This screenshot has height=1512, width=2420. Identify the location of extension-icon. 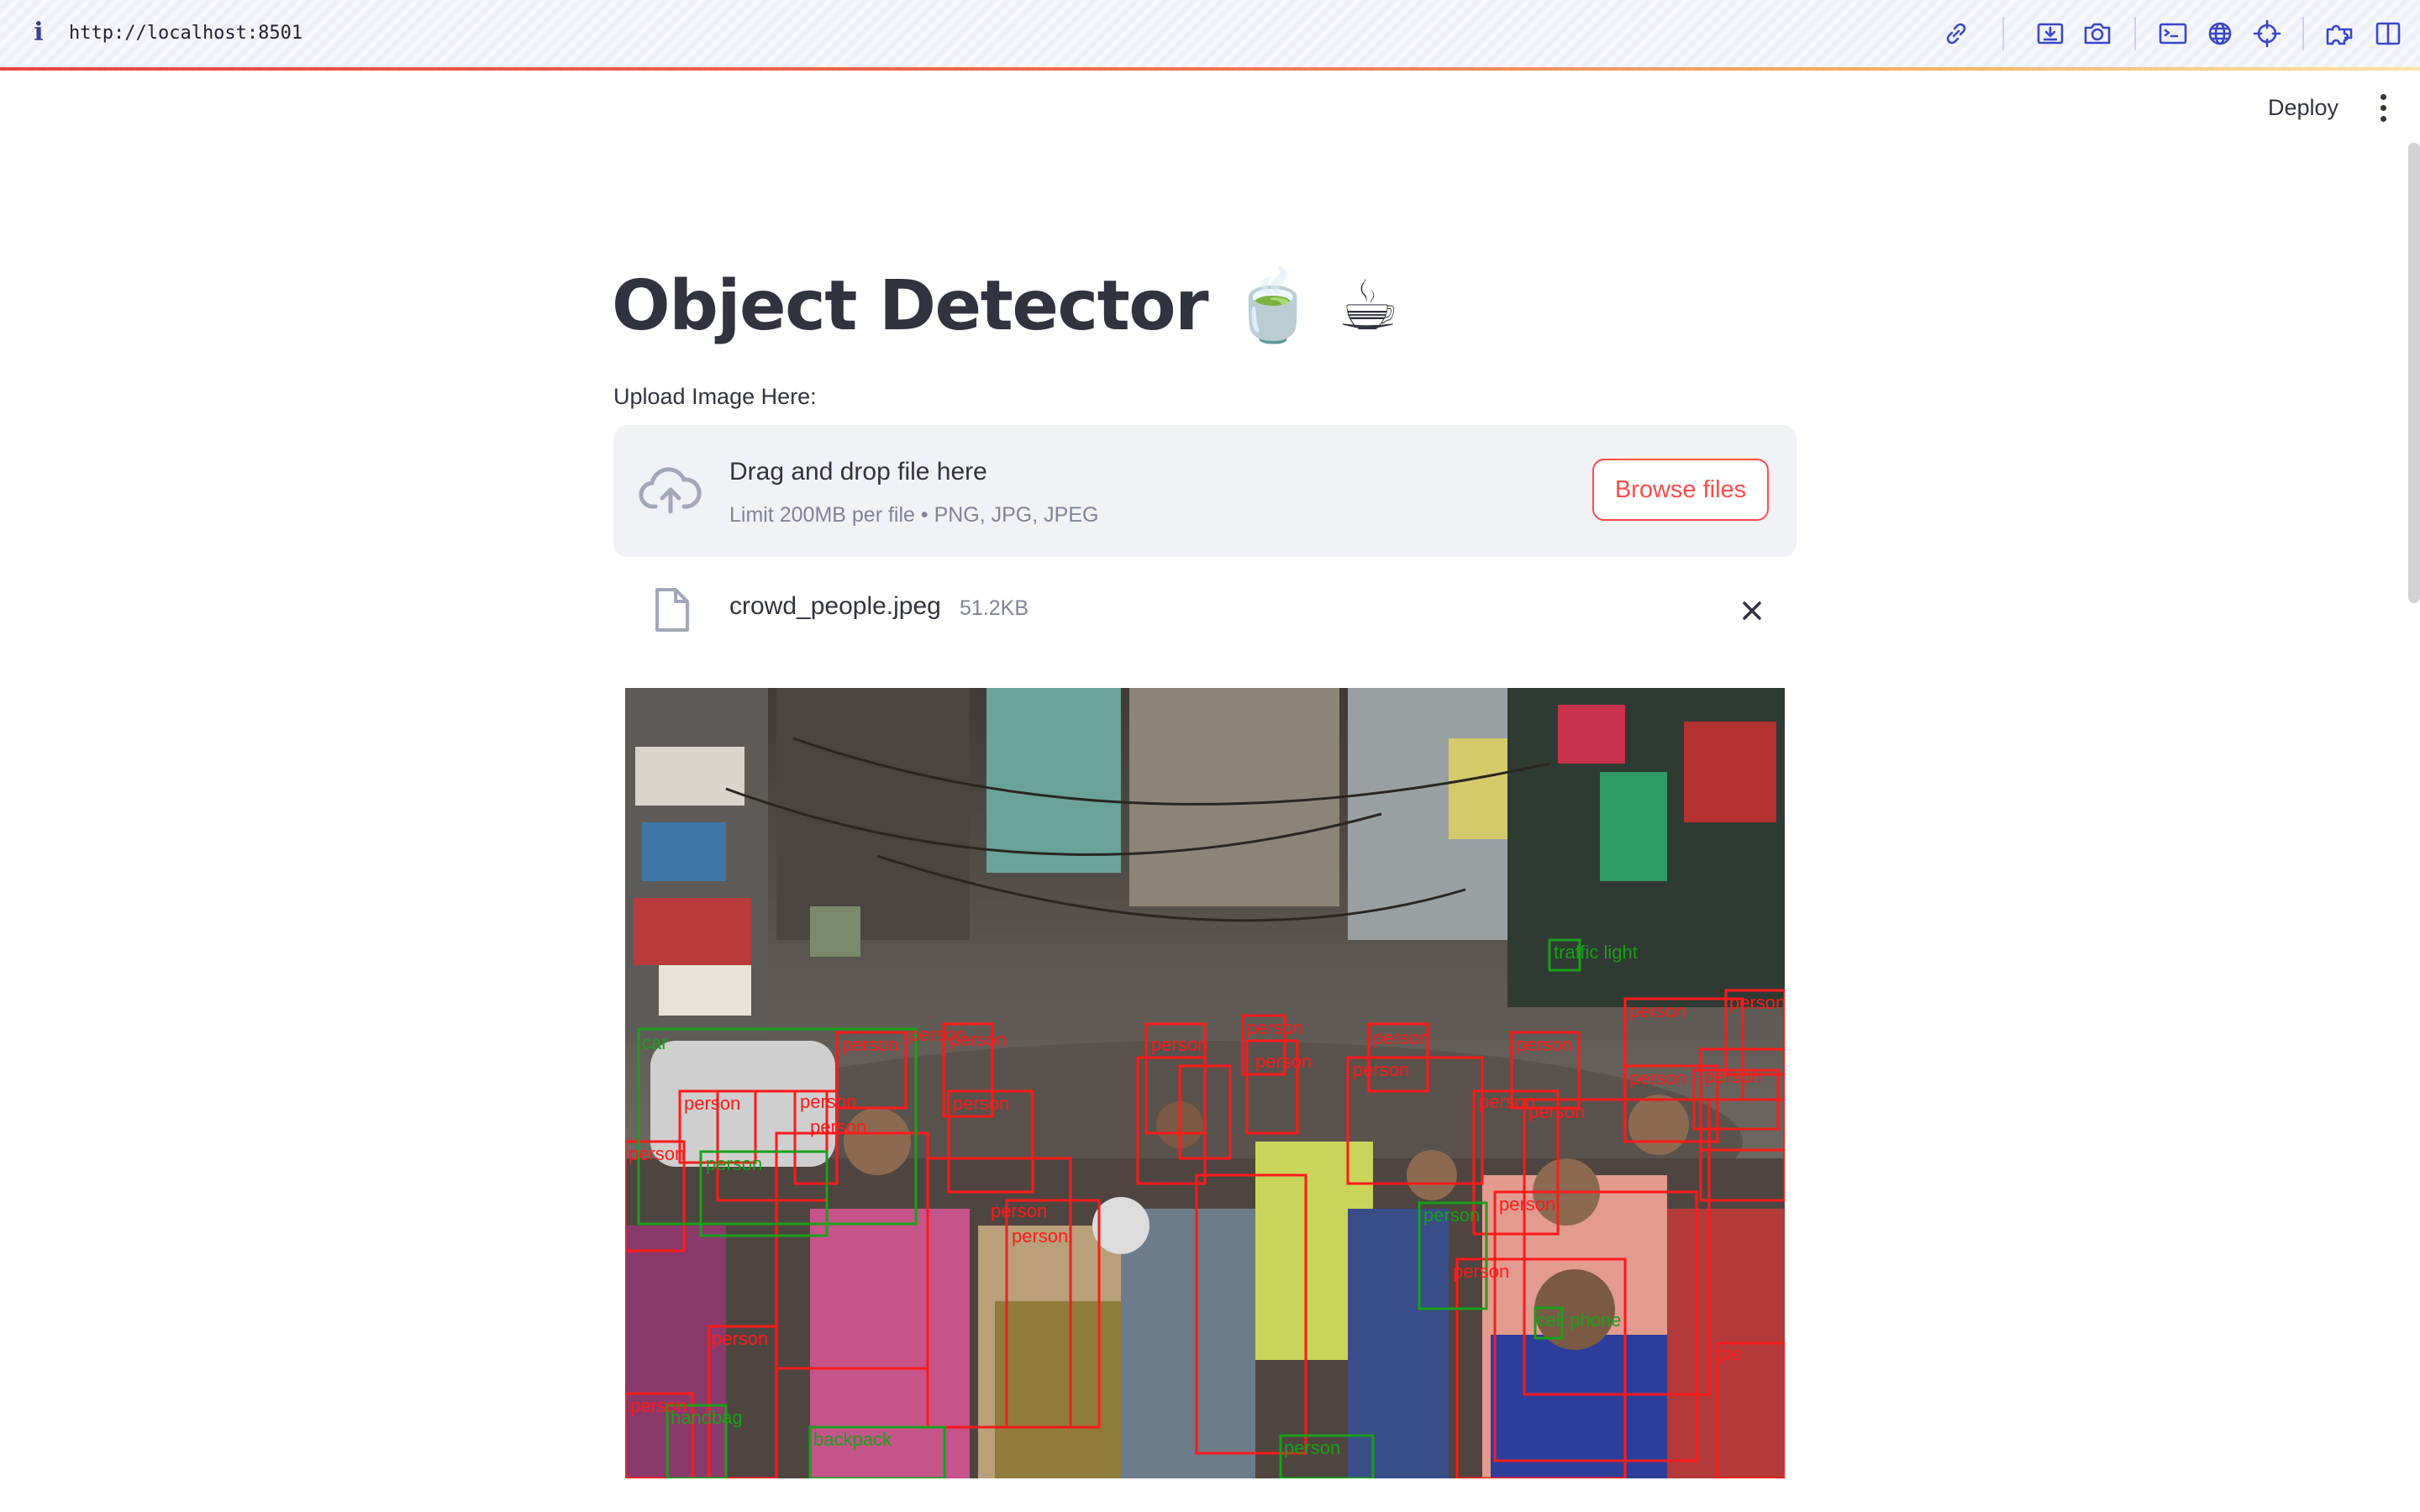
(2339, 33).